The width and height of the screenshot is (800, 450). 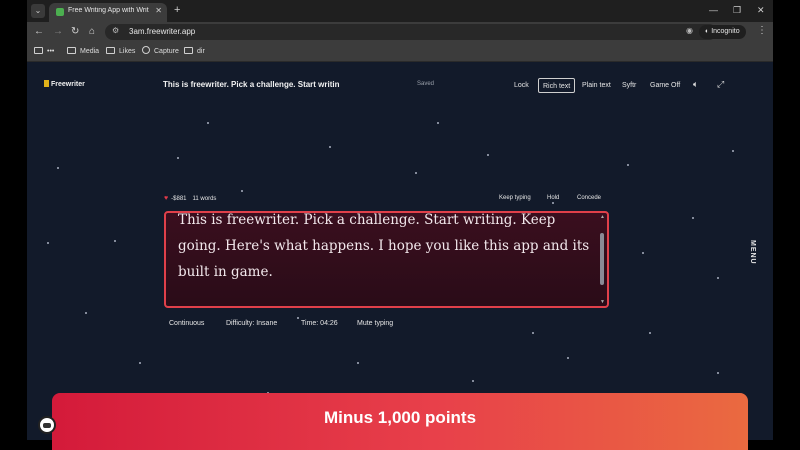 What do you see at coordinates (186, 323) in the screenshot?
I see `continuous-option: Continuous` at bounding box center [186, 323].